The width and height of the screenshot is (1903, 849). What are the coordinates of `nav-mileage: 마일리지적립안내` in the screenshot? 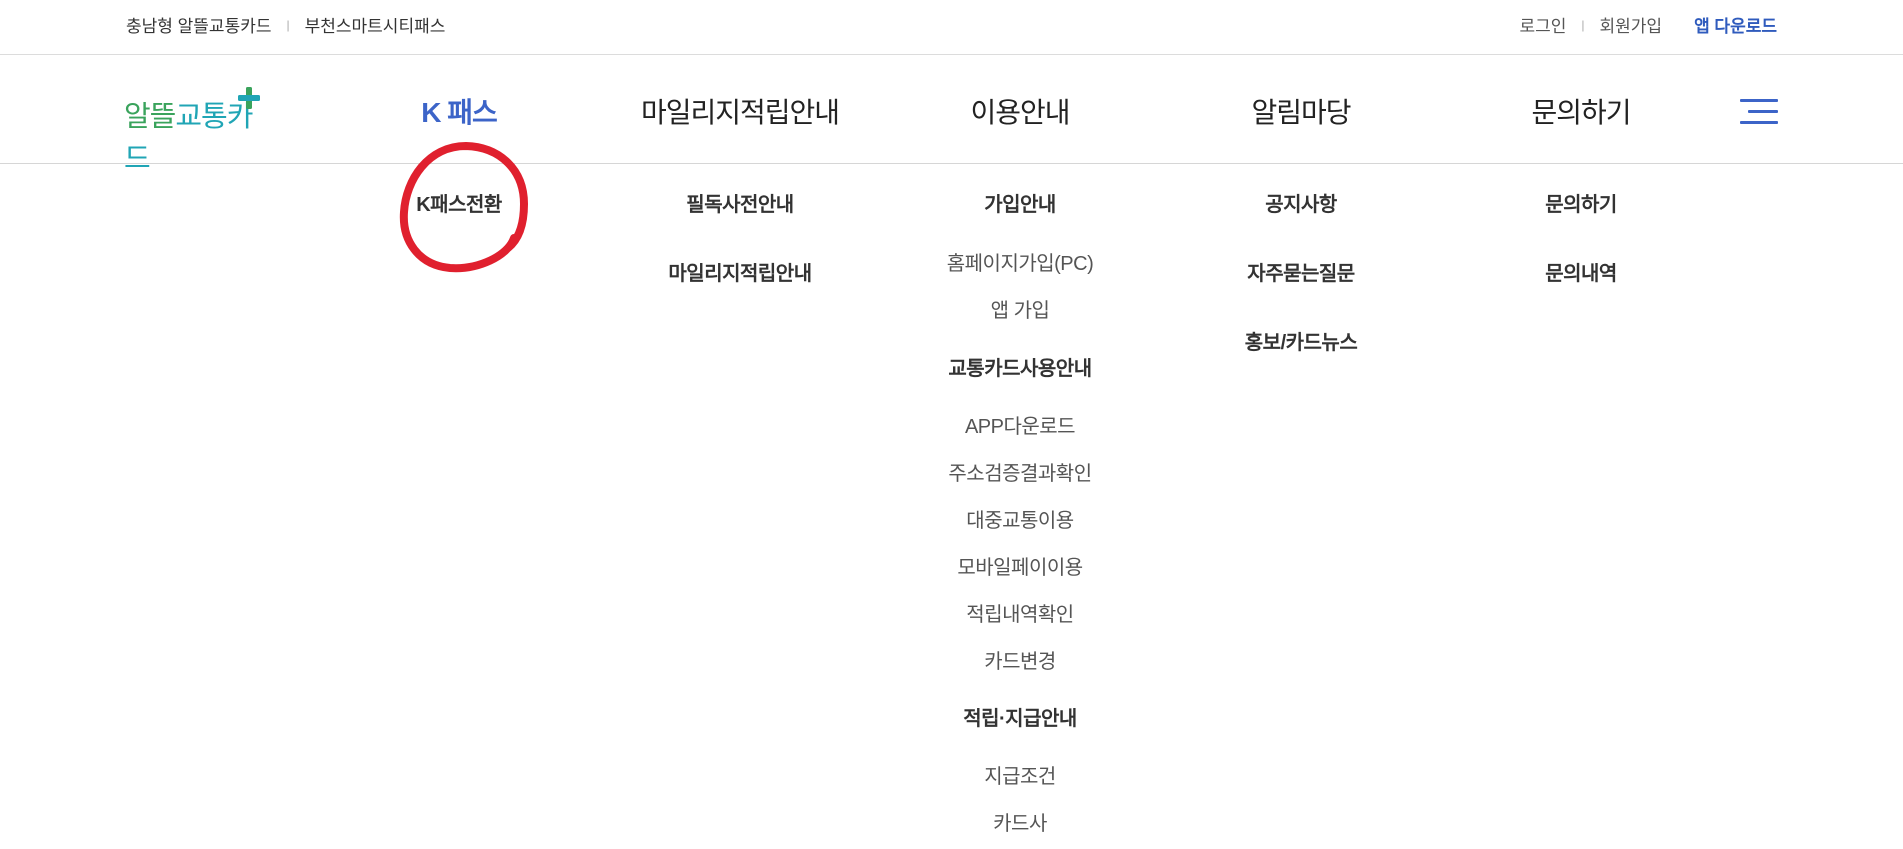 It's located at (740, 111).